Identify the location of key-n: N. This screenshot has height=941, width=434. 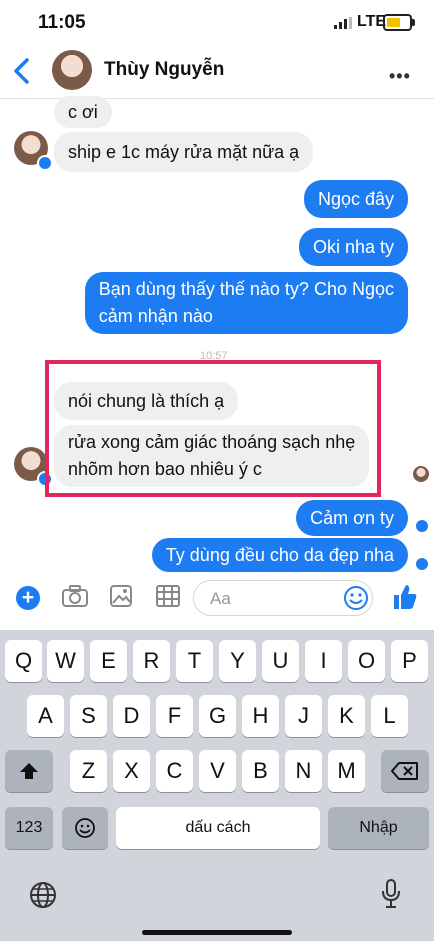
(303, 771).